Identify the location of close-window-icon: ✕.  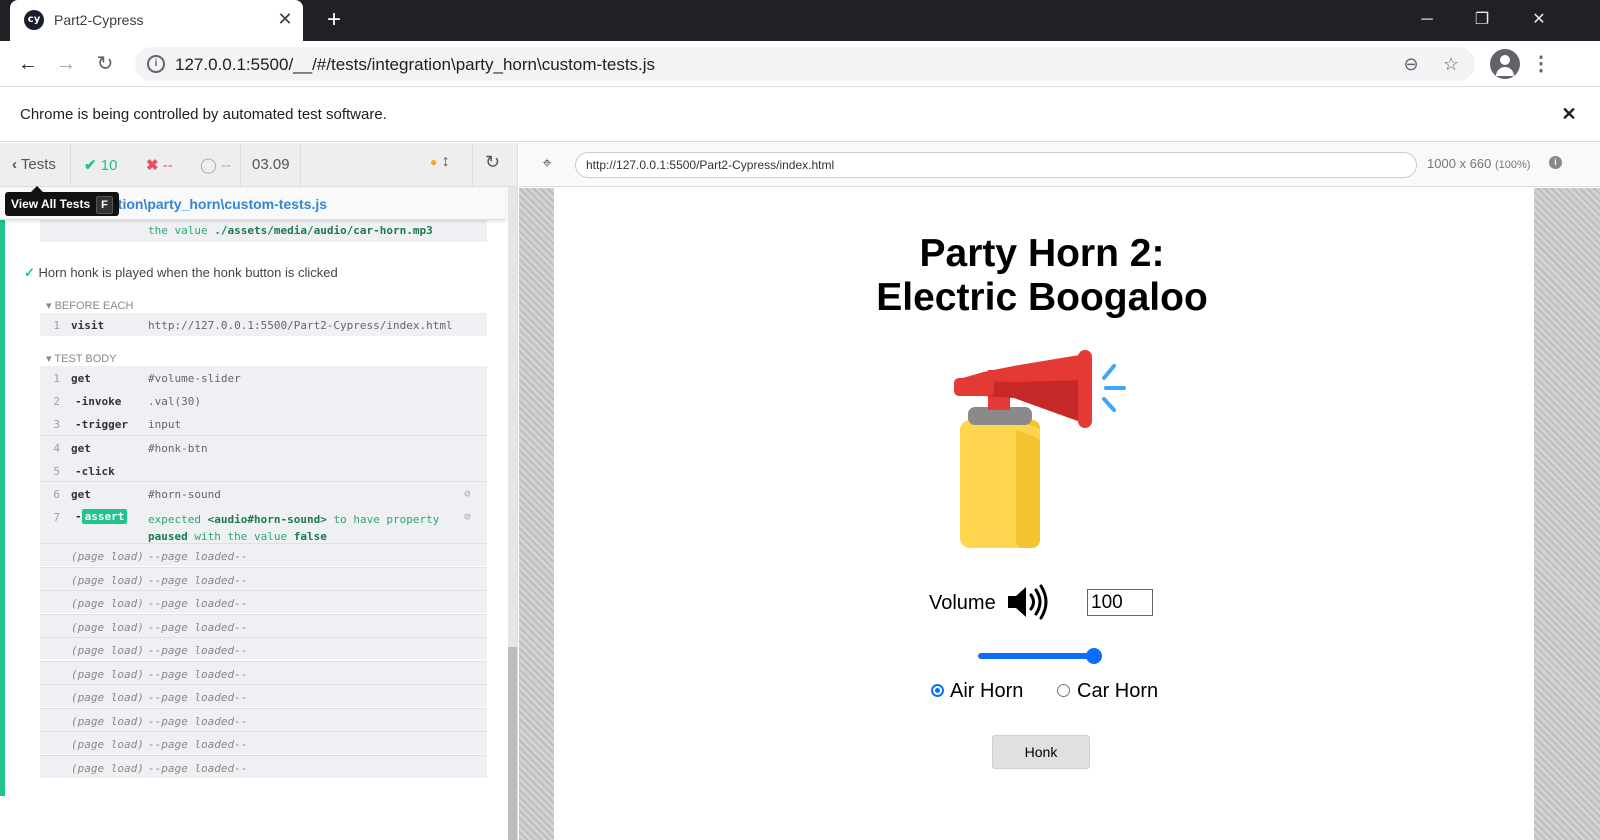
(1539, 20).